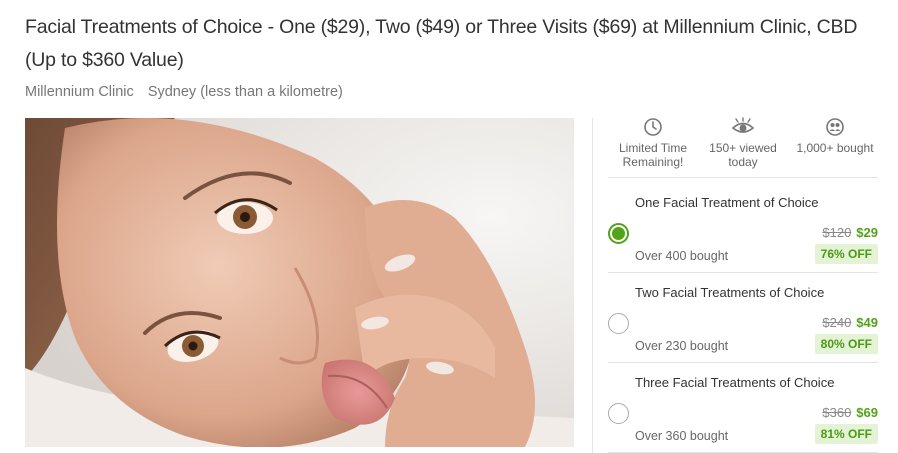  Describe the element at coordinates (682, 346) in the screenshot. I see `bought-count: Over 230 bought` at that location.